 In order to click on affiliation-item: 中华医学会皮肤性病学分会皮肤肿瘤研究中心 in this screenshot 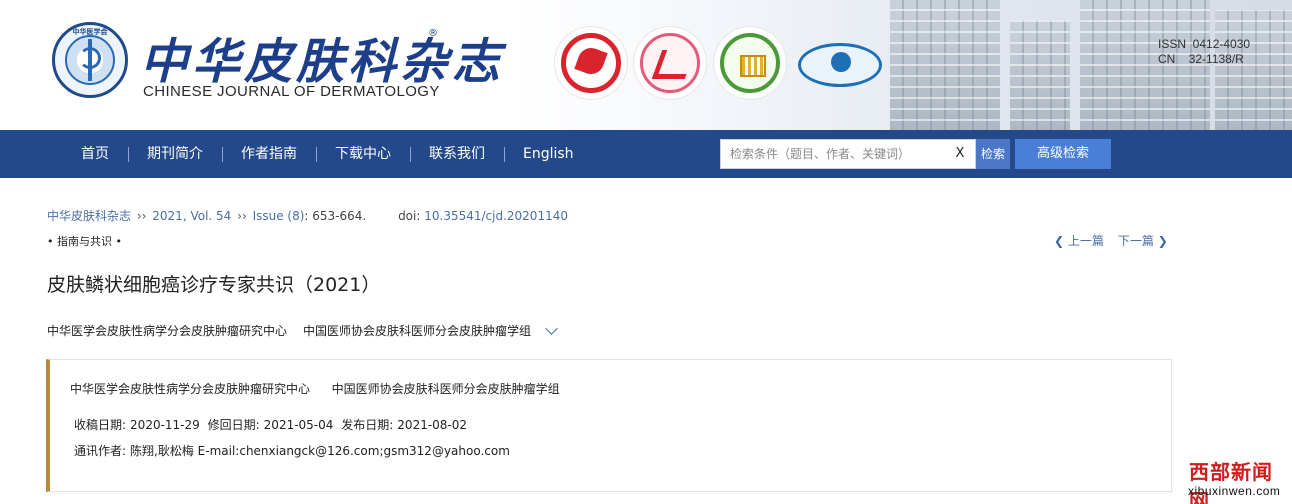, I will do `click(190, 389)`.